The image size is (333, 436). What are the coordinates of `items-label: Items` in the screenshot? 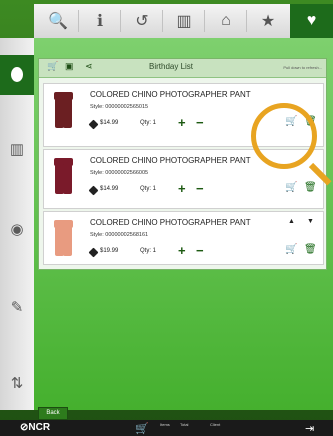 It's located at (165, 424).